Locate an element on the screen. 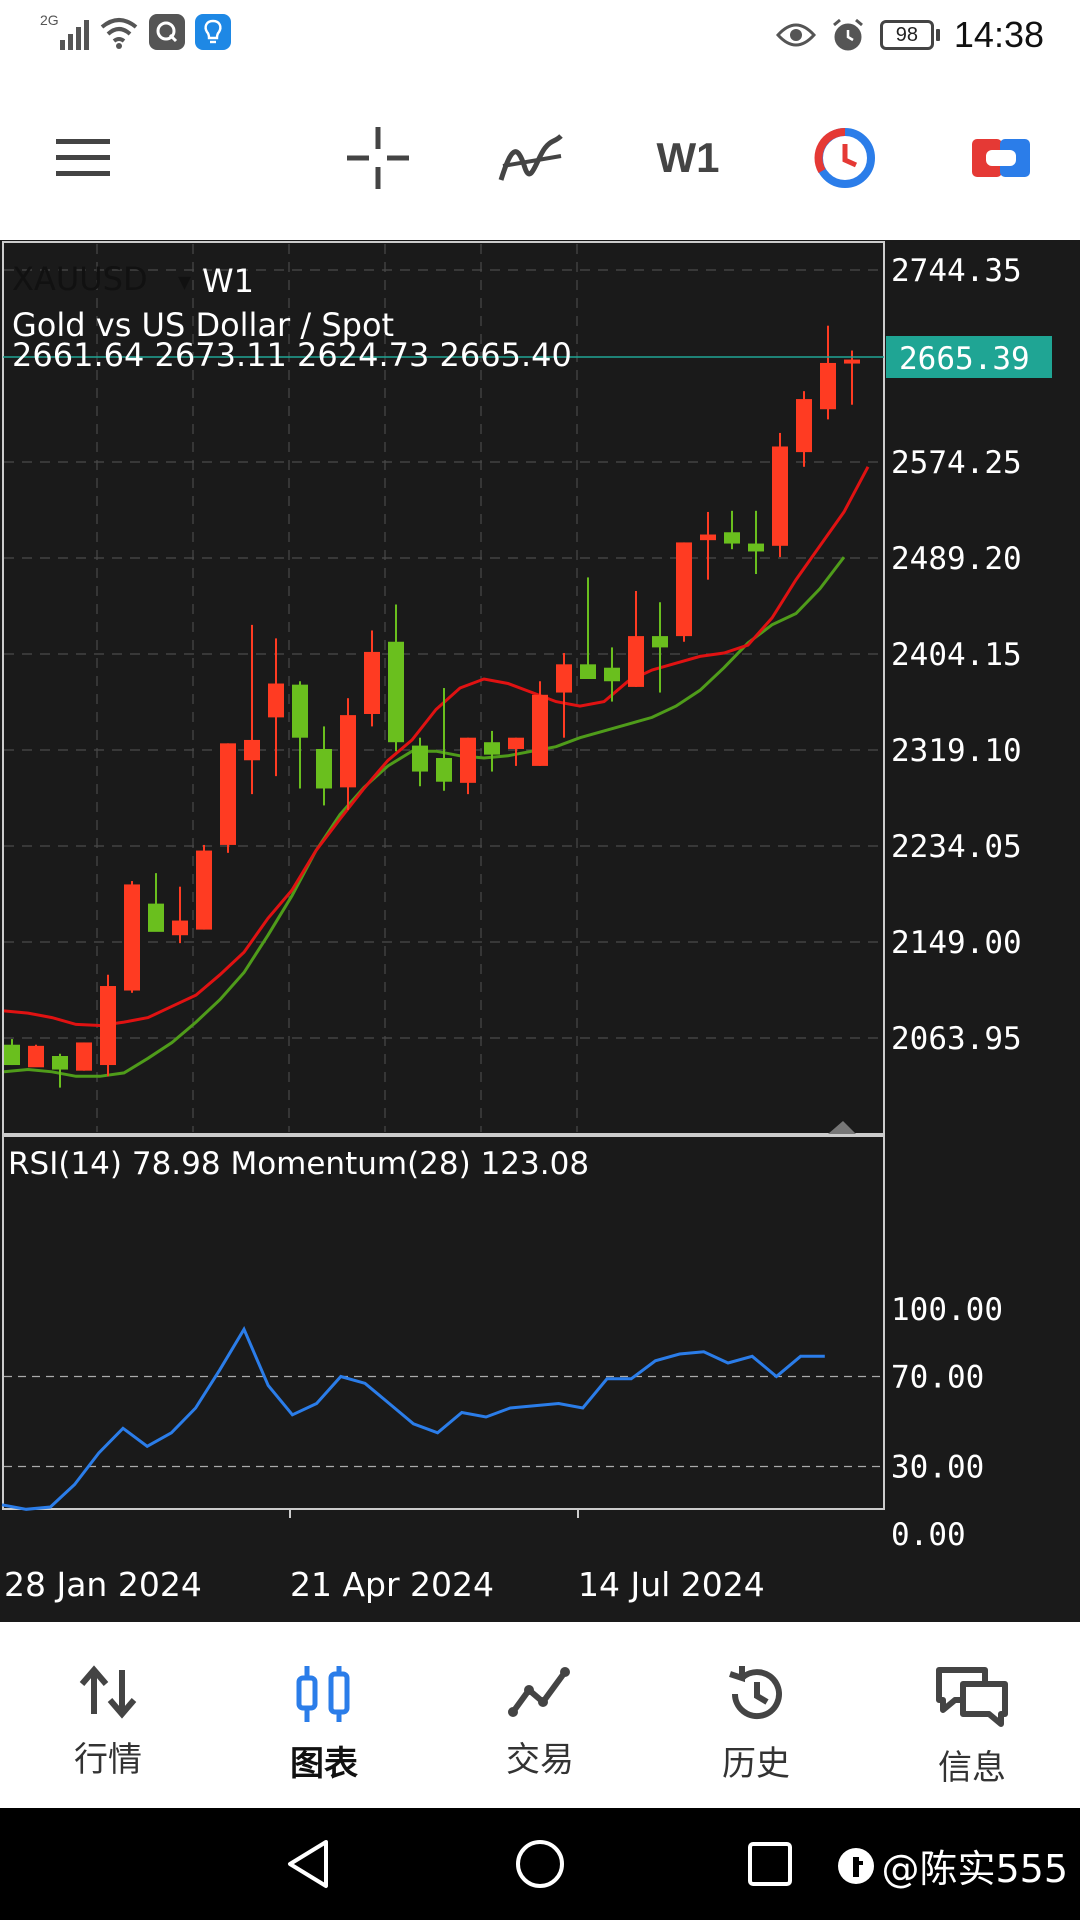 Image resolution: width=1080 pixels, height=1920 pixels. app-icon is located at coordinates (167, 32).